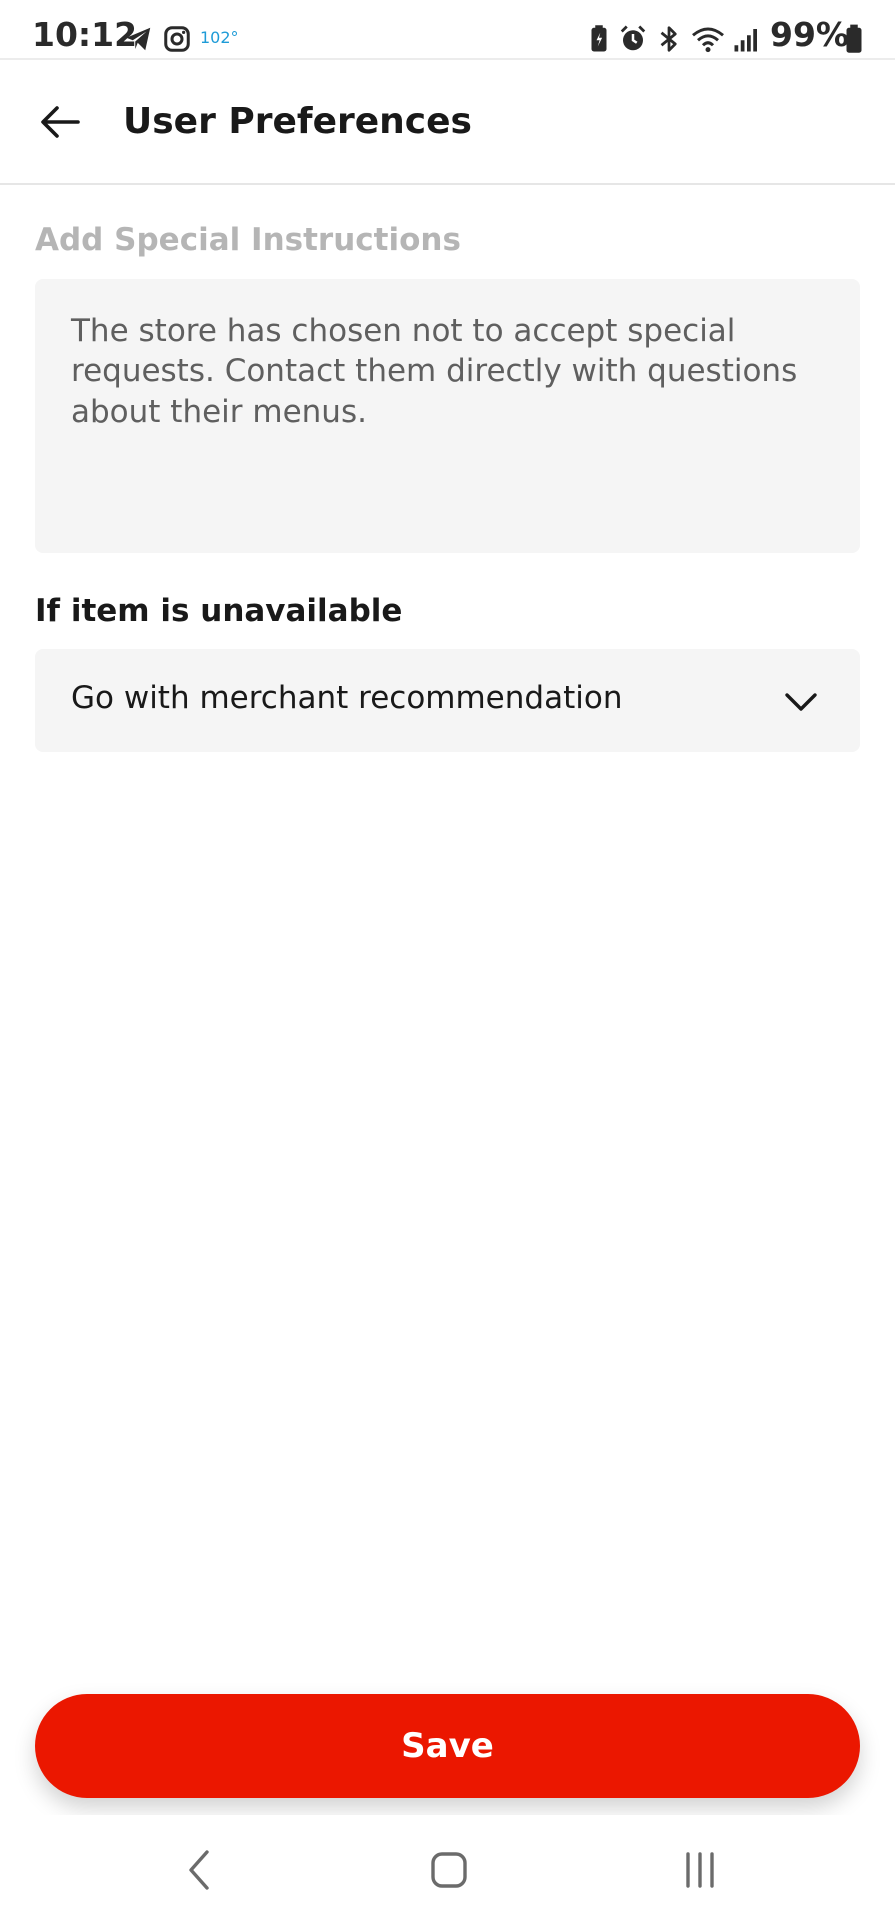  I want to click on unavailable-label: If item is unavailable, so click(219, 611).